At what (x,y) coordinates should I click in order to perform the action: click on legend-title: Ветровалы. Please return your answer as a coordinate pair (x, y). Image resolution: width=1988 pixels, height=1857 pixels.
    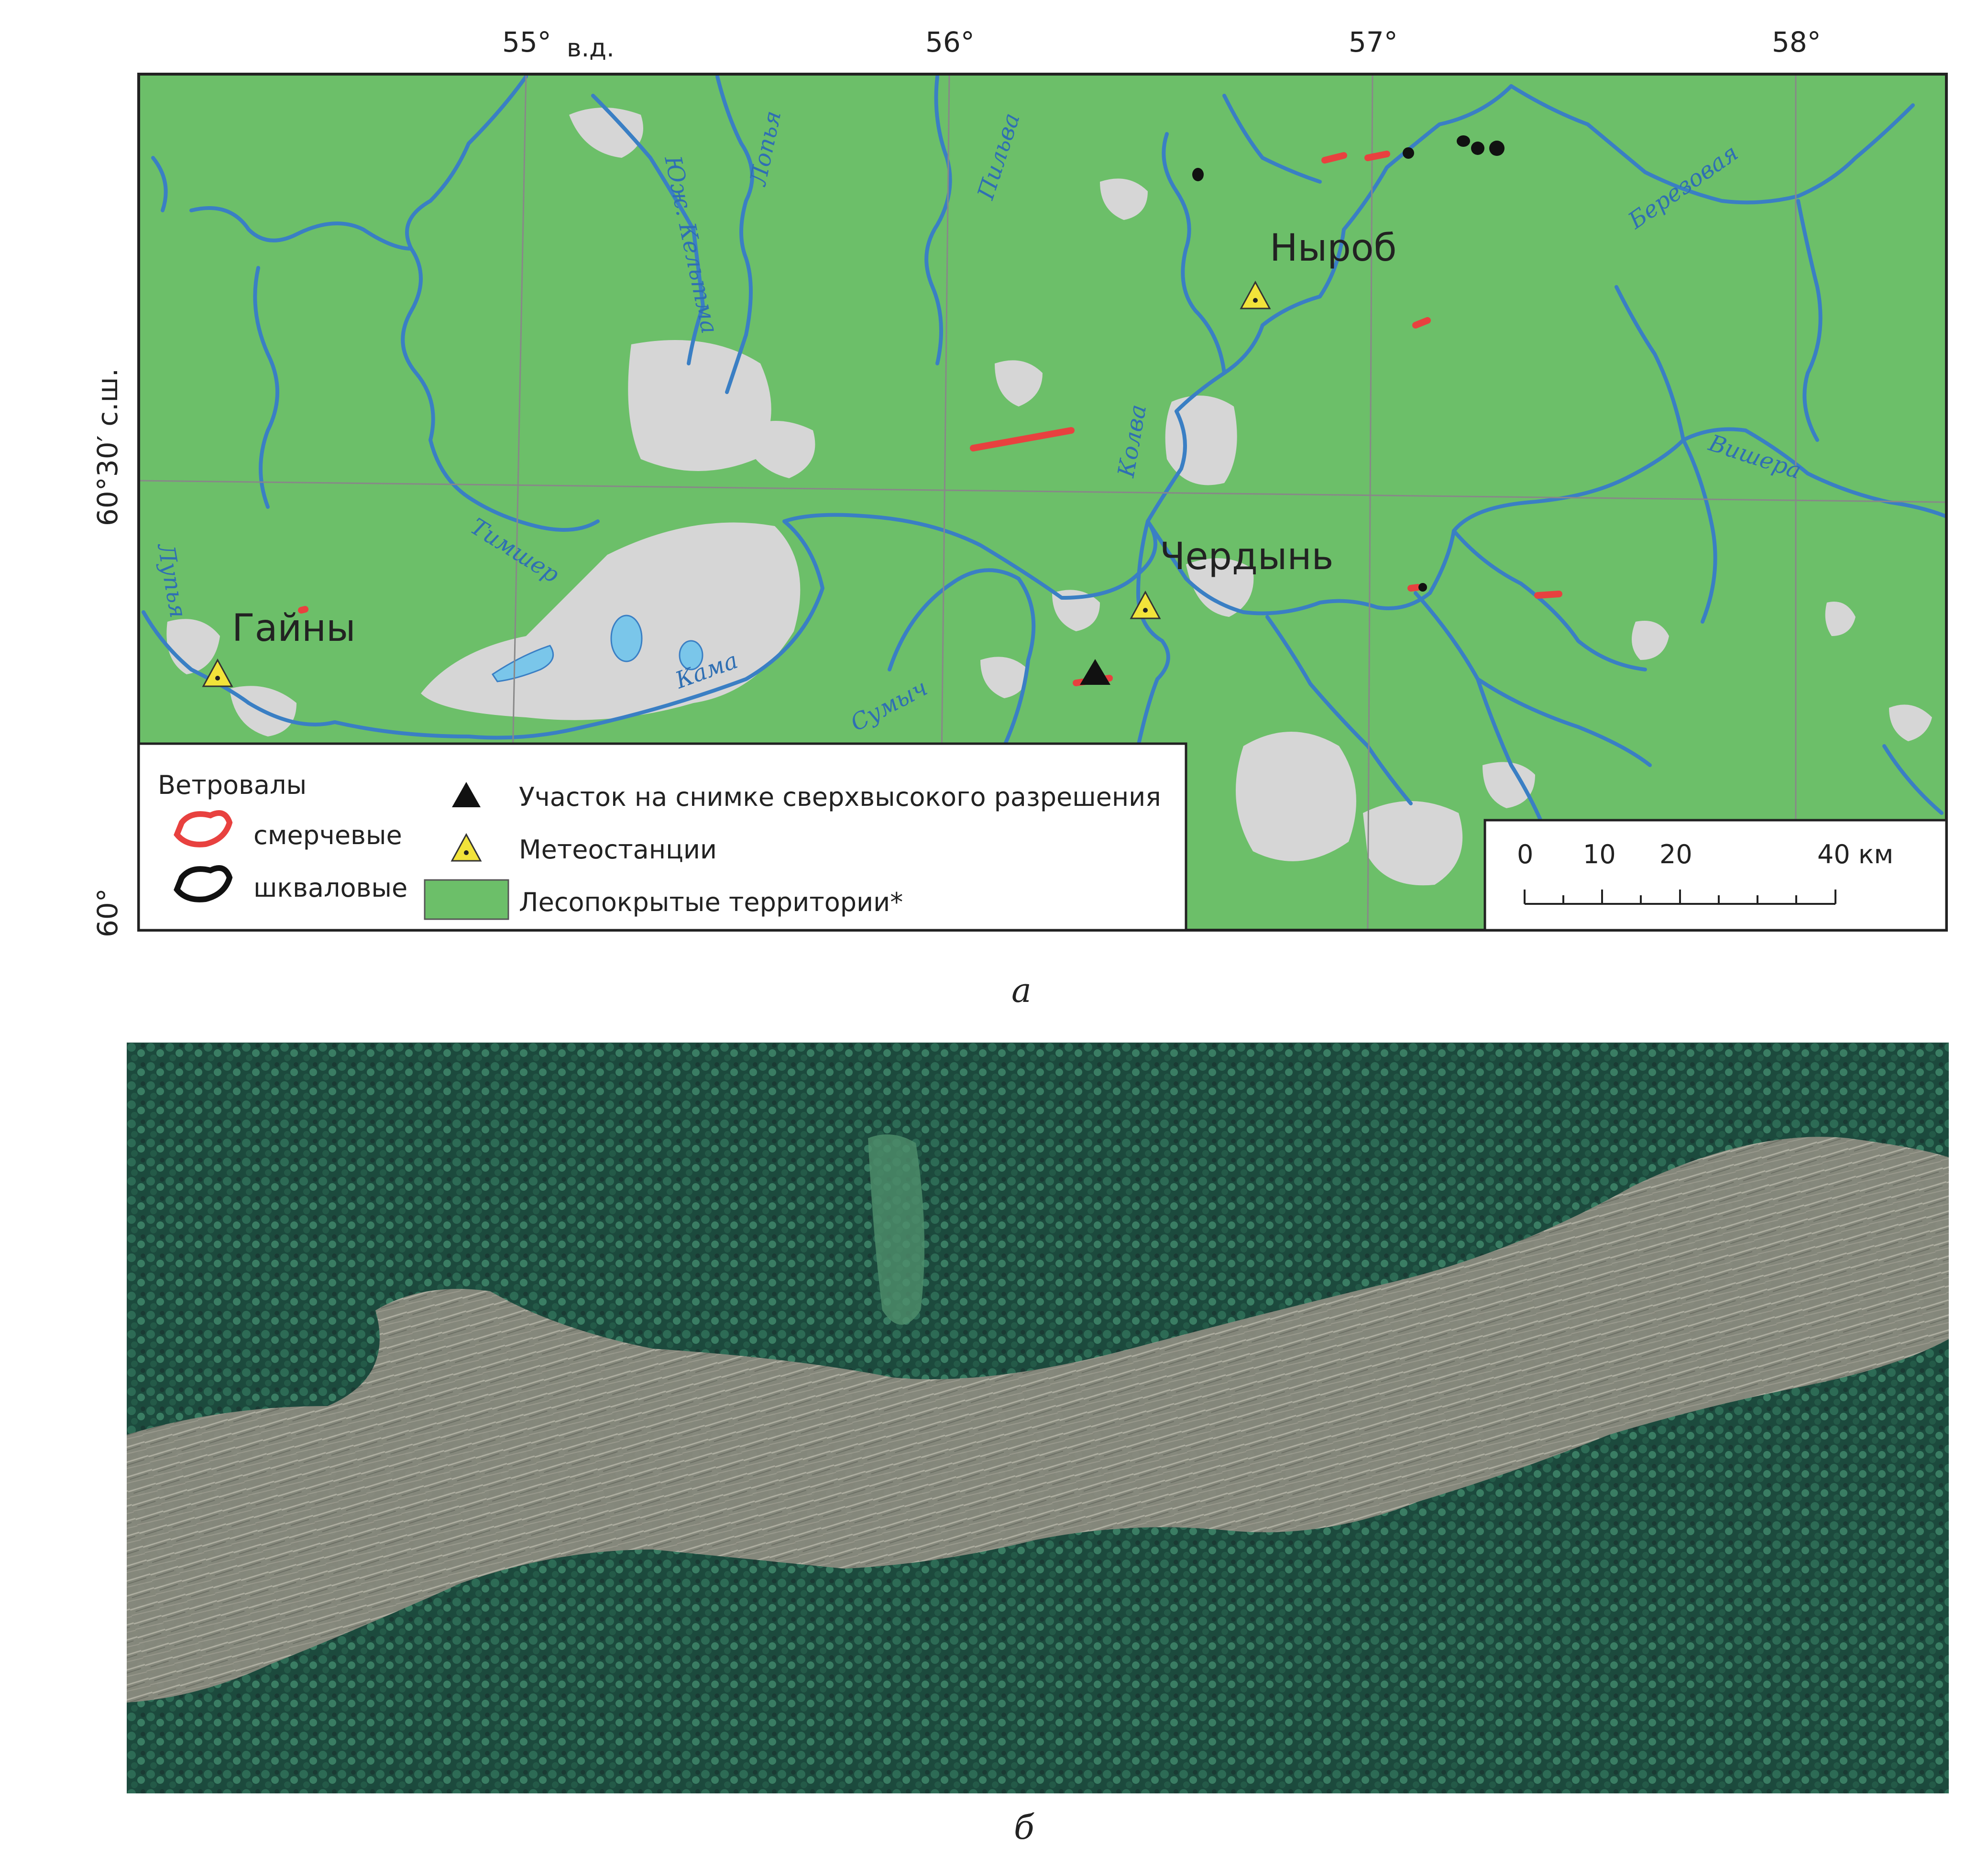
    Looking at the image, I should click on (232, 785).